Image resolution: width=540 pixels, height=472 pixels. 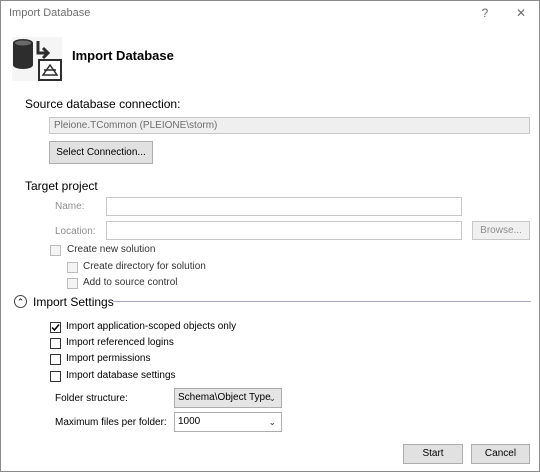 What do you see at coordinates (289, 125) in the screenshot?
I see `source-connection-field: Pleione.TCommon (PLEIONE\storm)` at bounding box center [289, 125].